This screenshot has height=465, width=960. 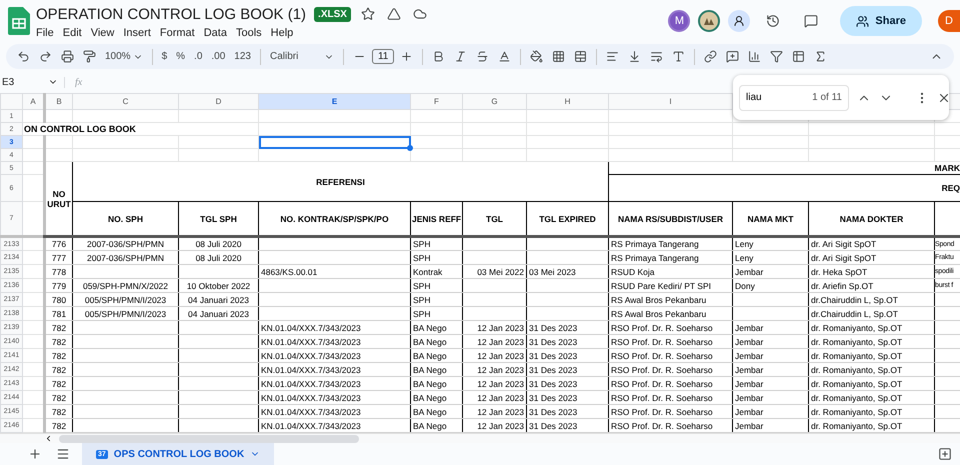 What do you see at coordinates (58, 199) in the screenshot?
I see `column-header-cell: NO URUT` at bounding box center [58, 199].